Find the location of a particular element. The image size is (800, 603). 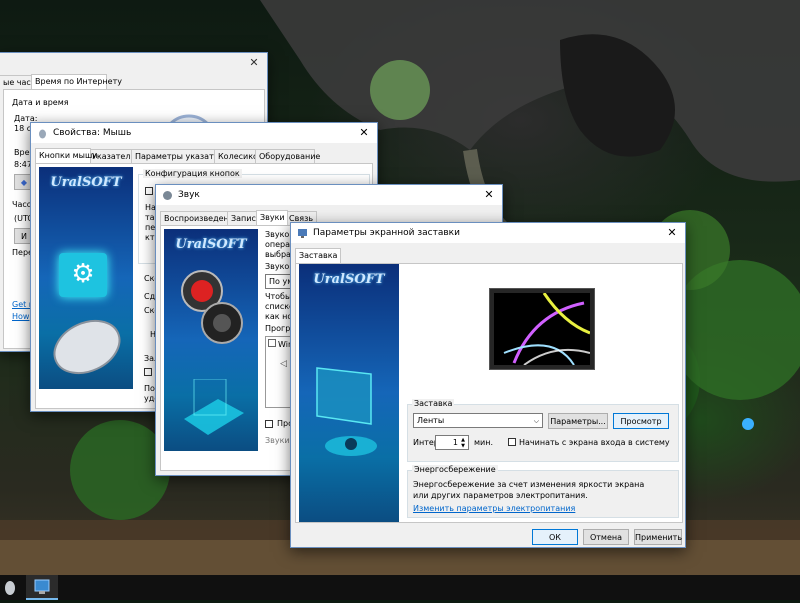

tab-hardware: Оборудование is located at coordinates (287, 156).